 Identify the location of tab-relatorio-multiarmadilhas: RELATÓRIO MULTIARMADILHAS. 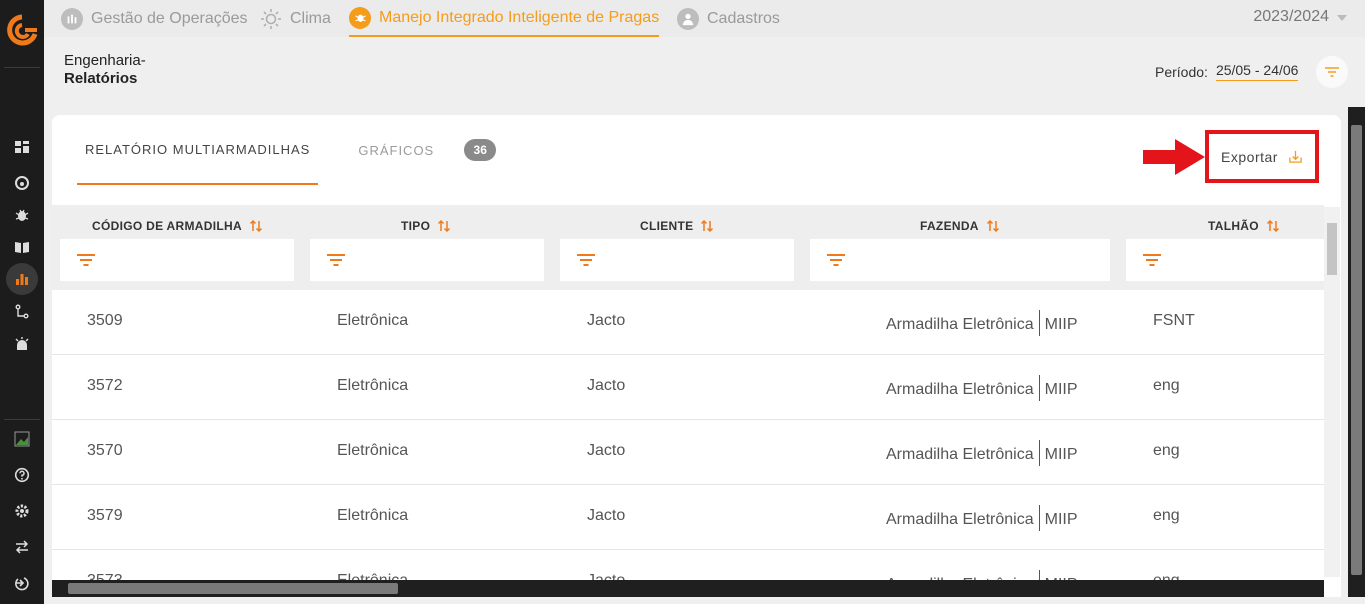
(198, 150).